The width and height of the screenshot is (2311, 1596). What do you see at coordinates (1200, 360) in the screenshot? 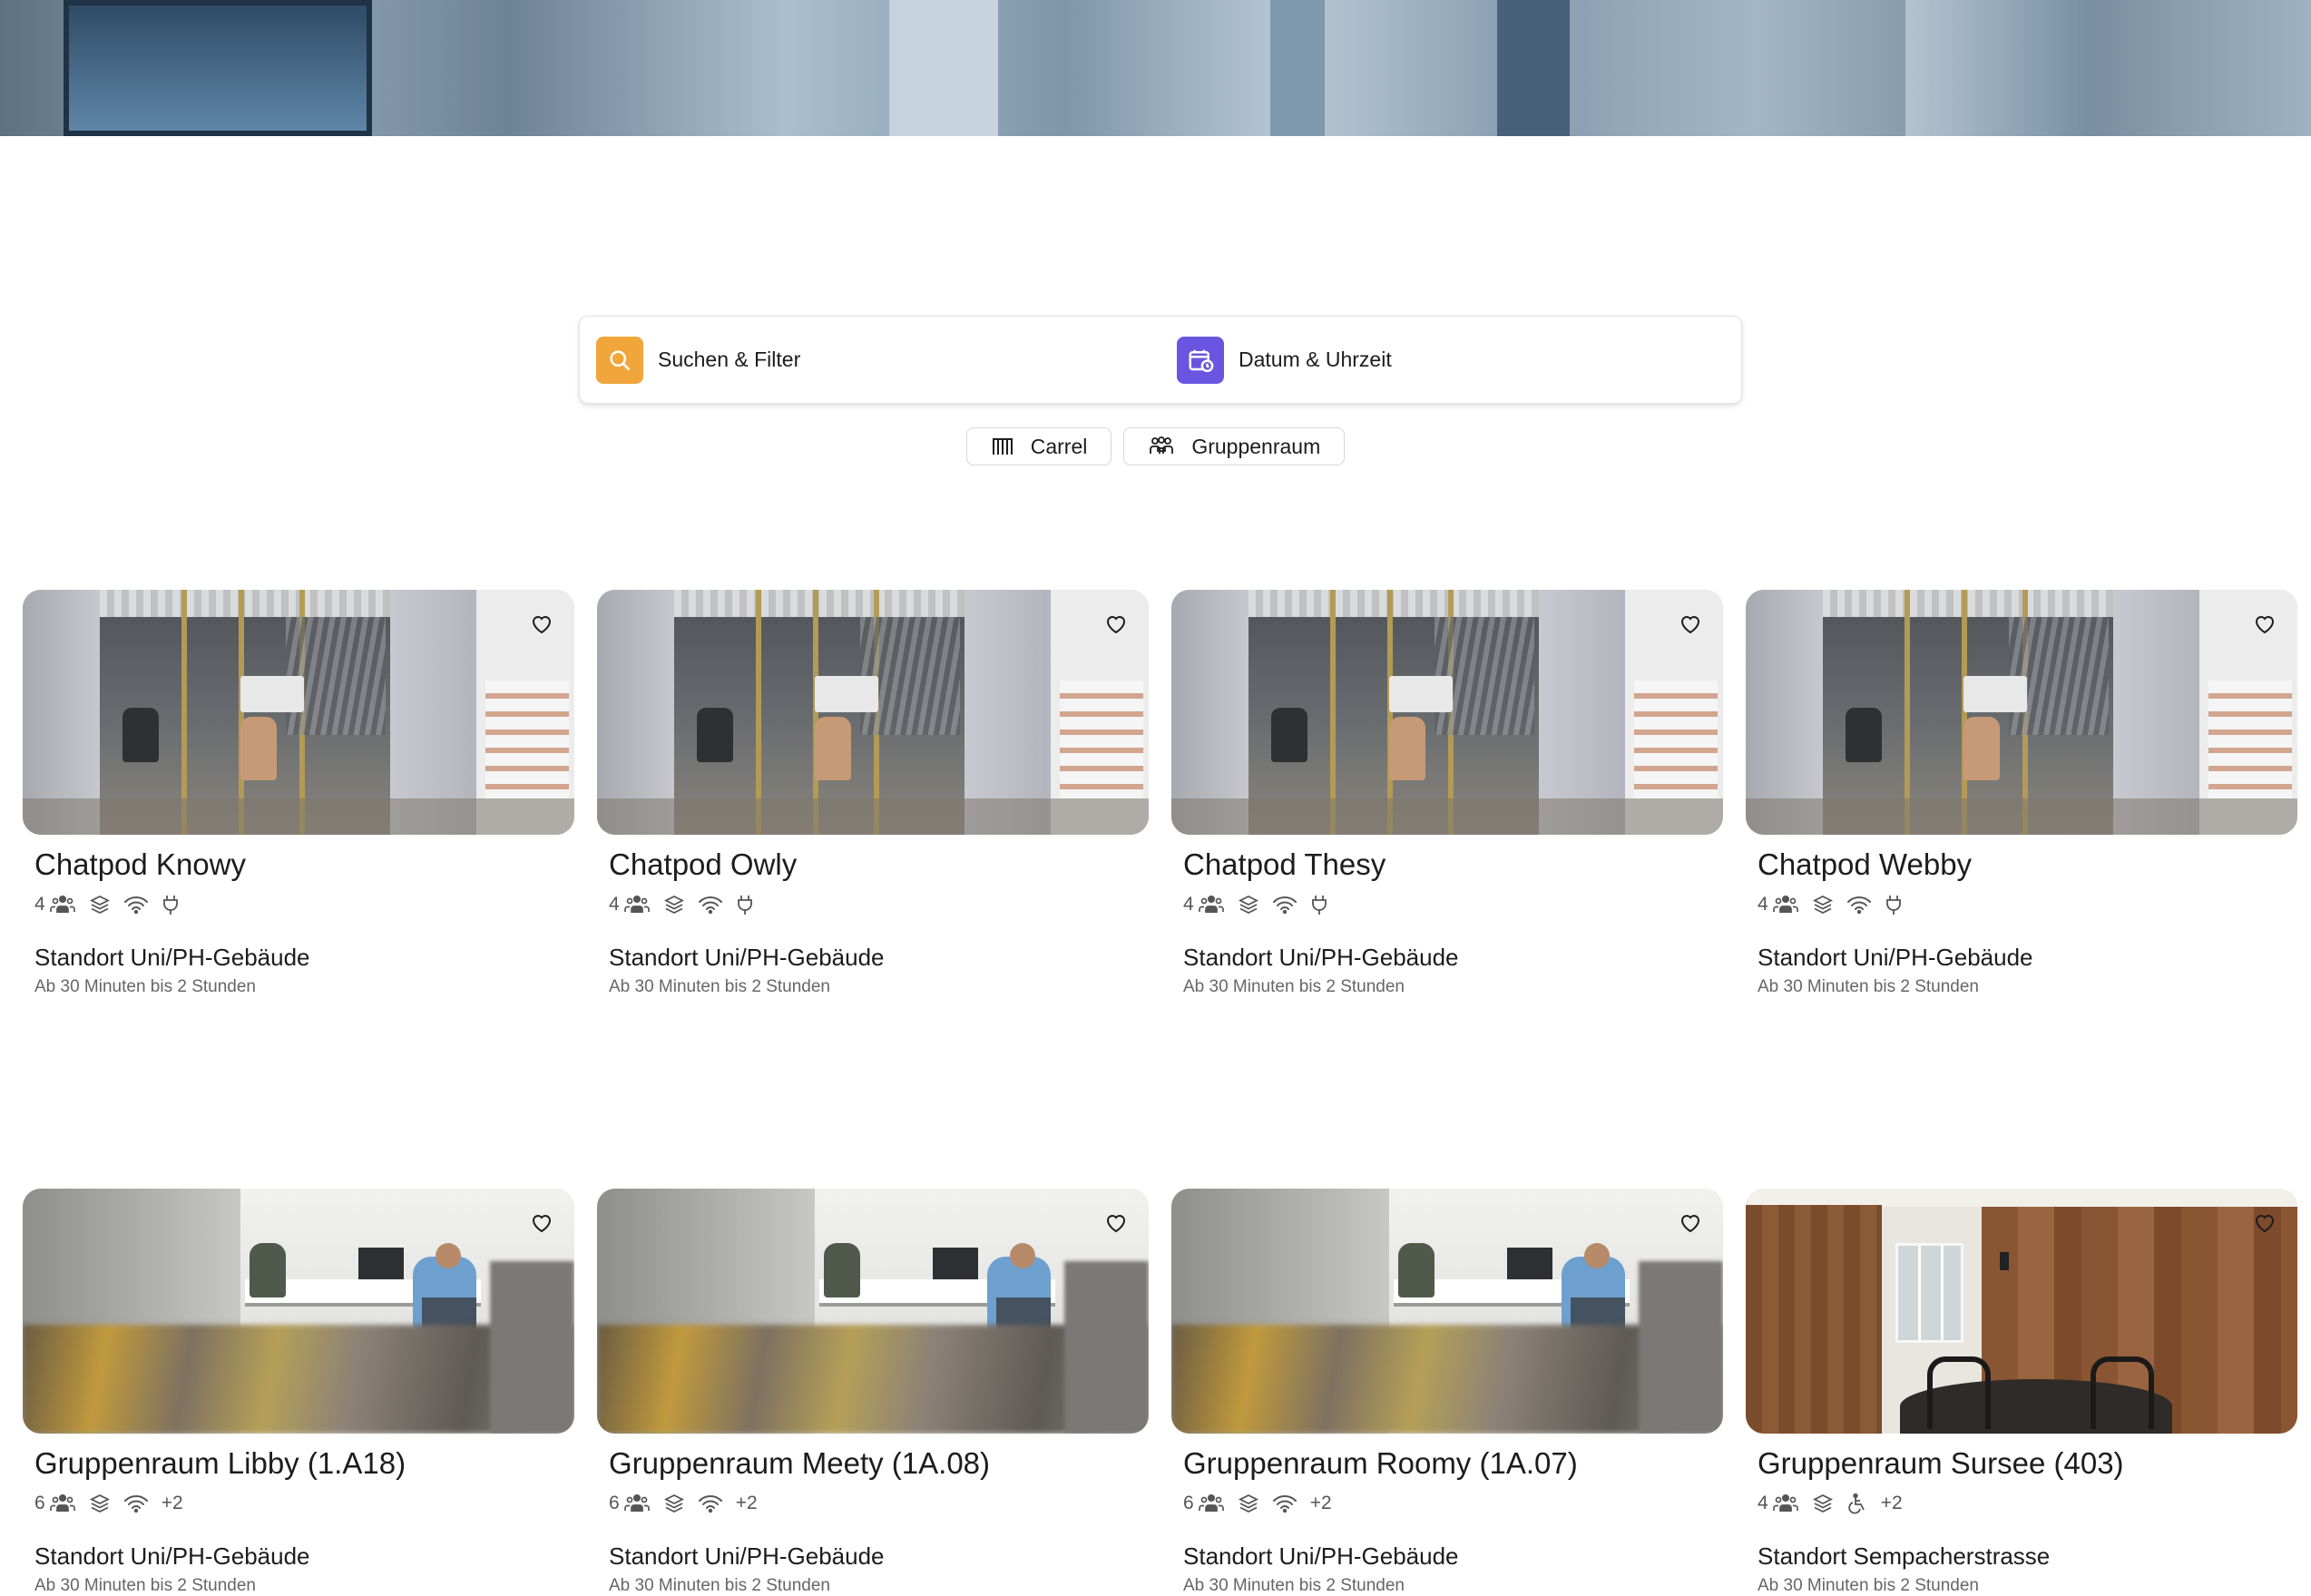
I see `calendar-clock-icon` at bounding box center [1200, 360].